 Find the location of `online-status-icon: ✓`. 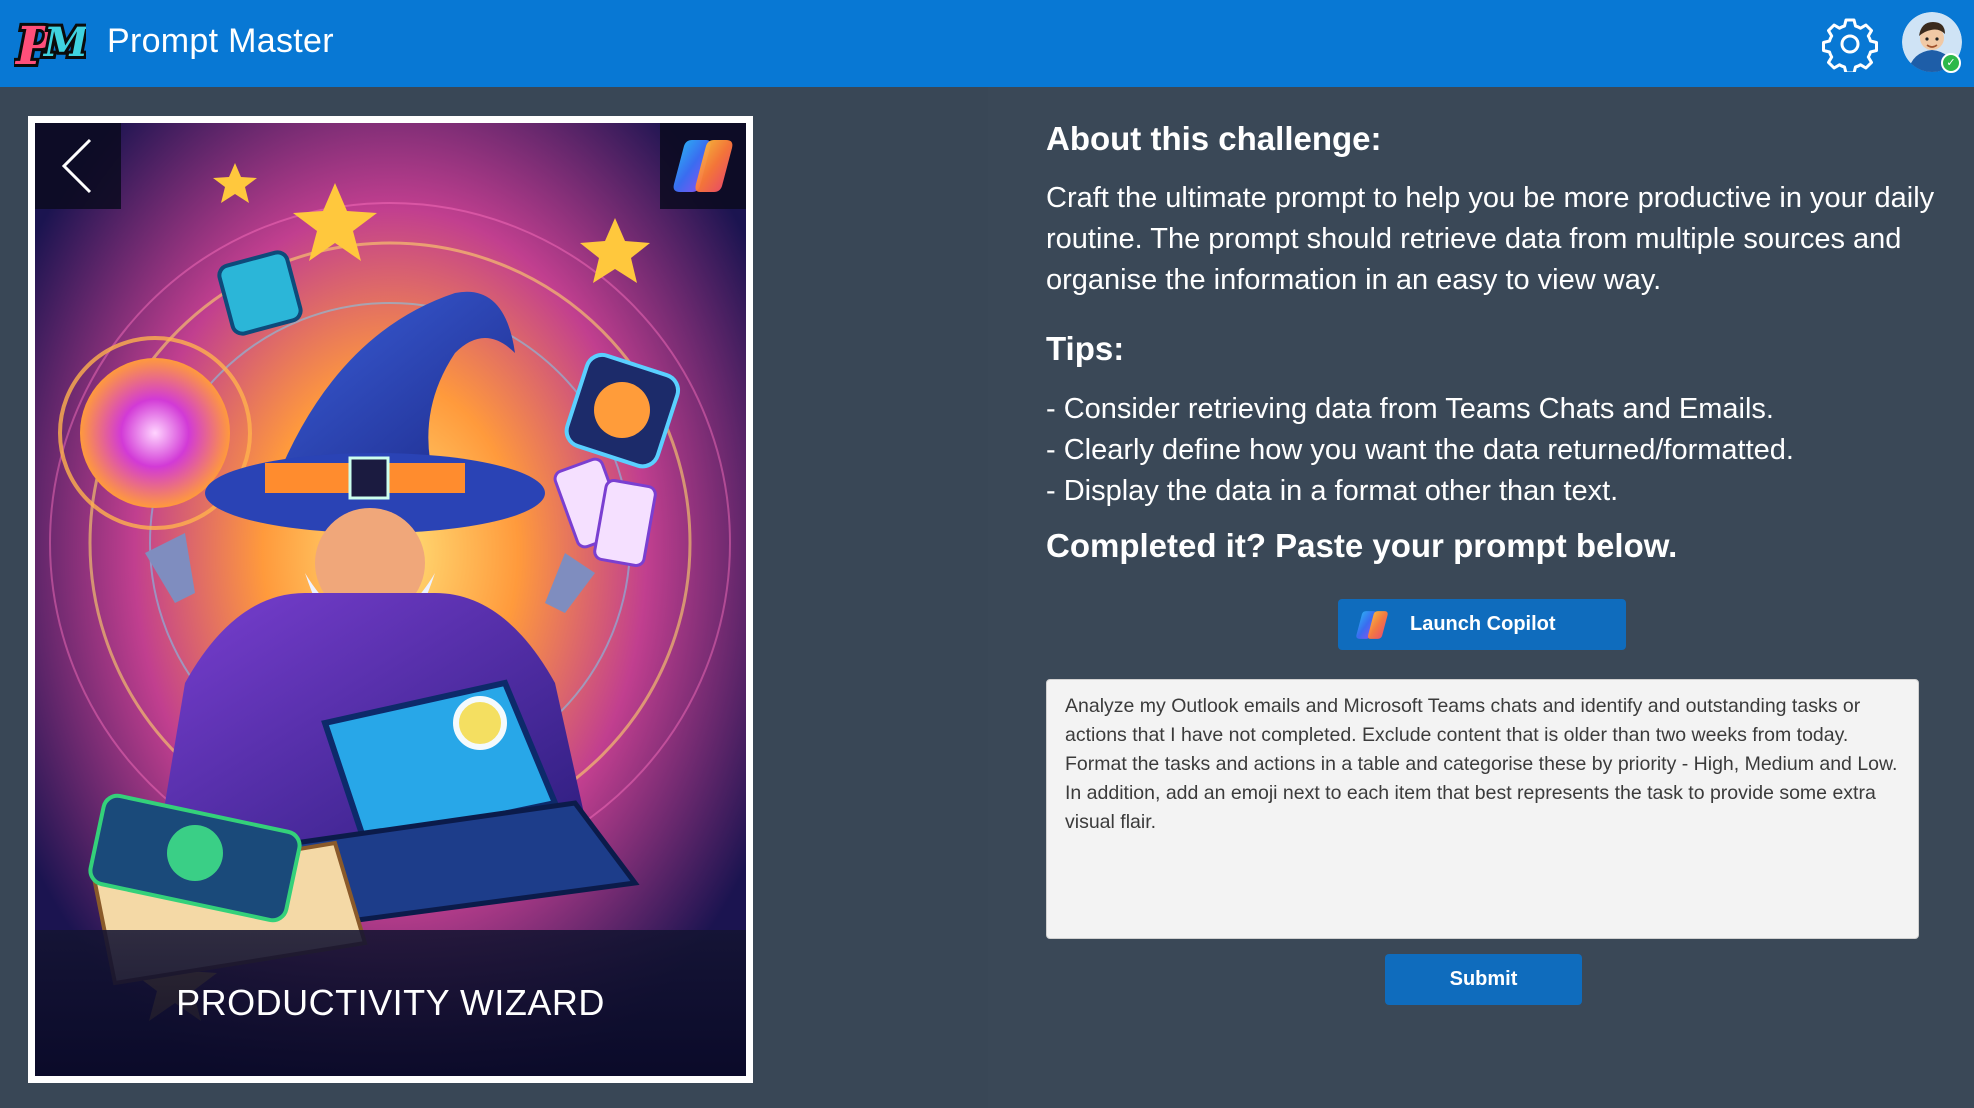

online-status-icon: ✓ is located at coordinates (1951, 63).